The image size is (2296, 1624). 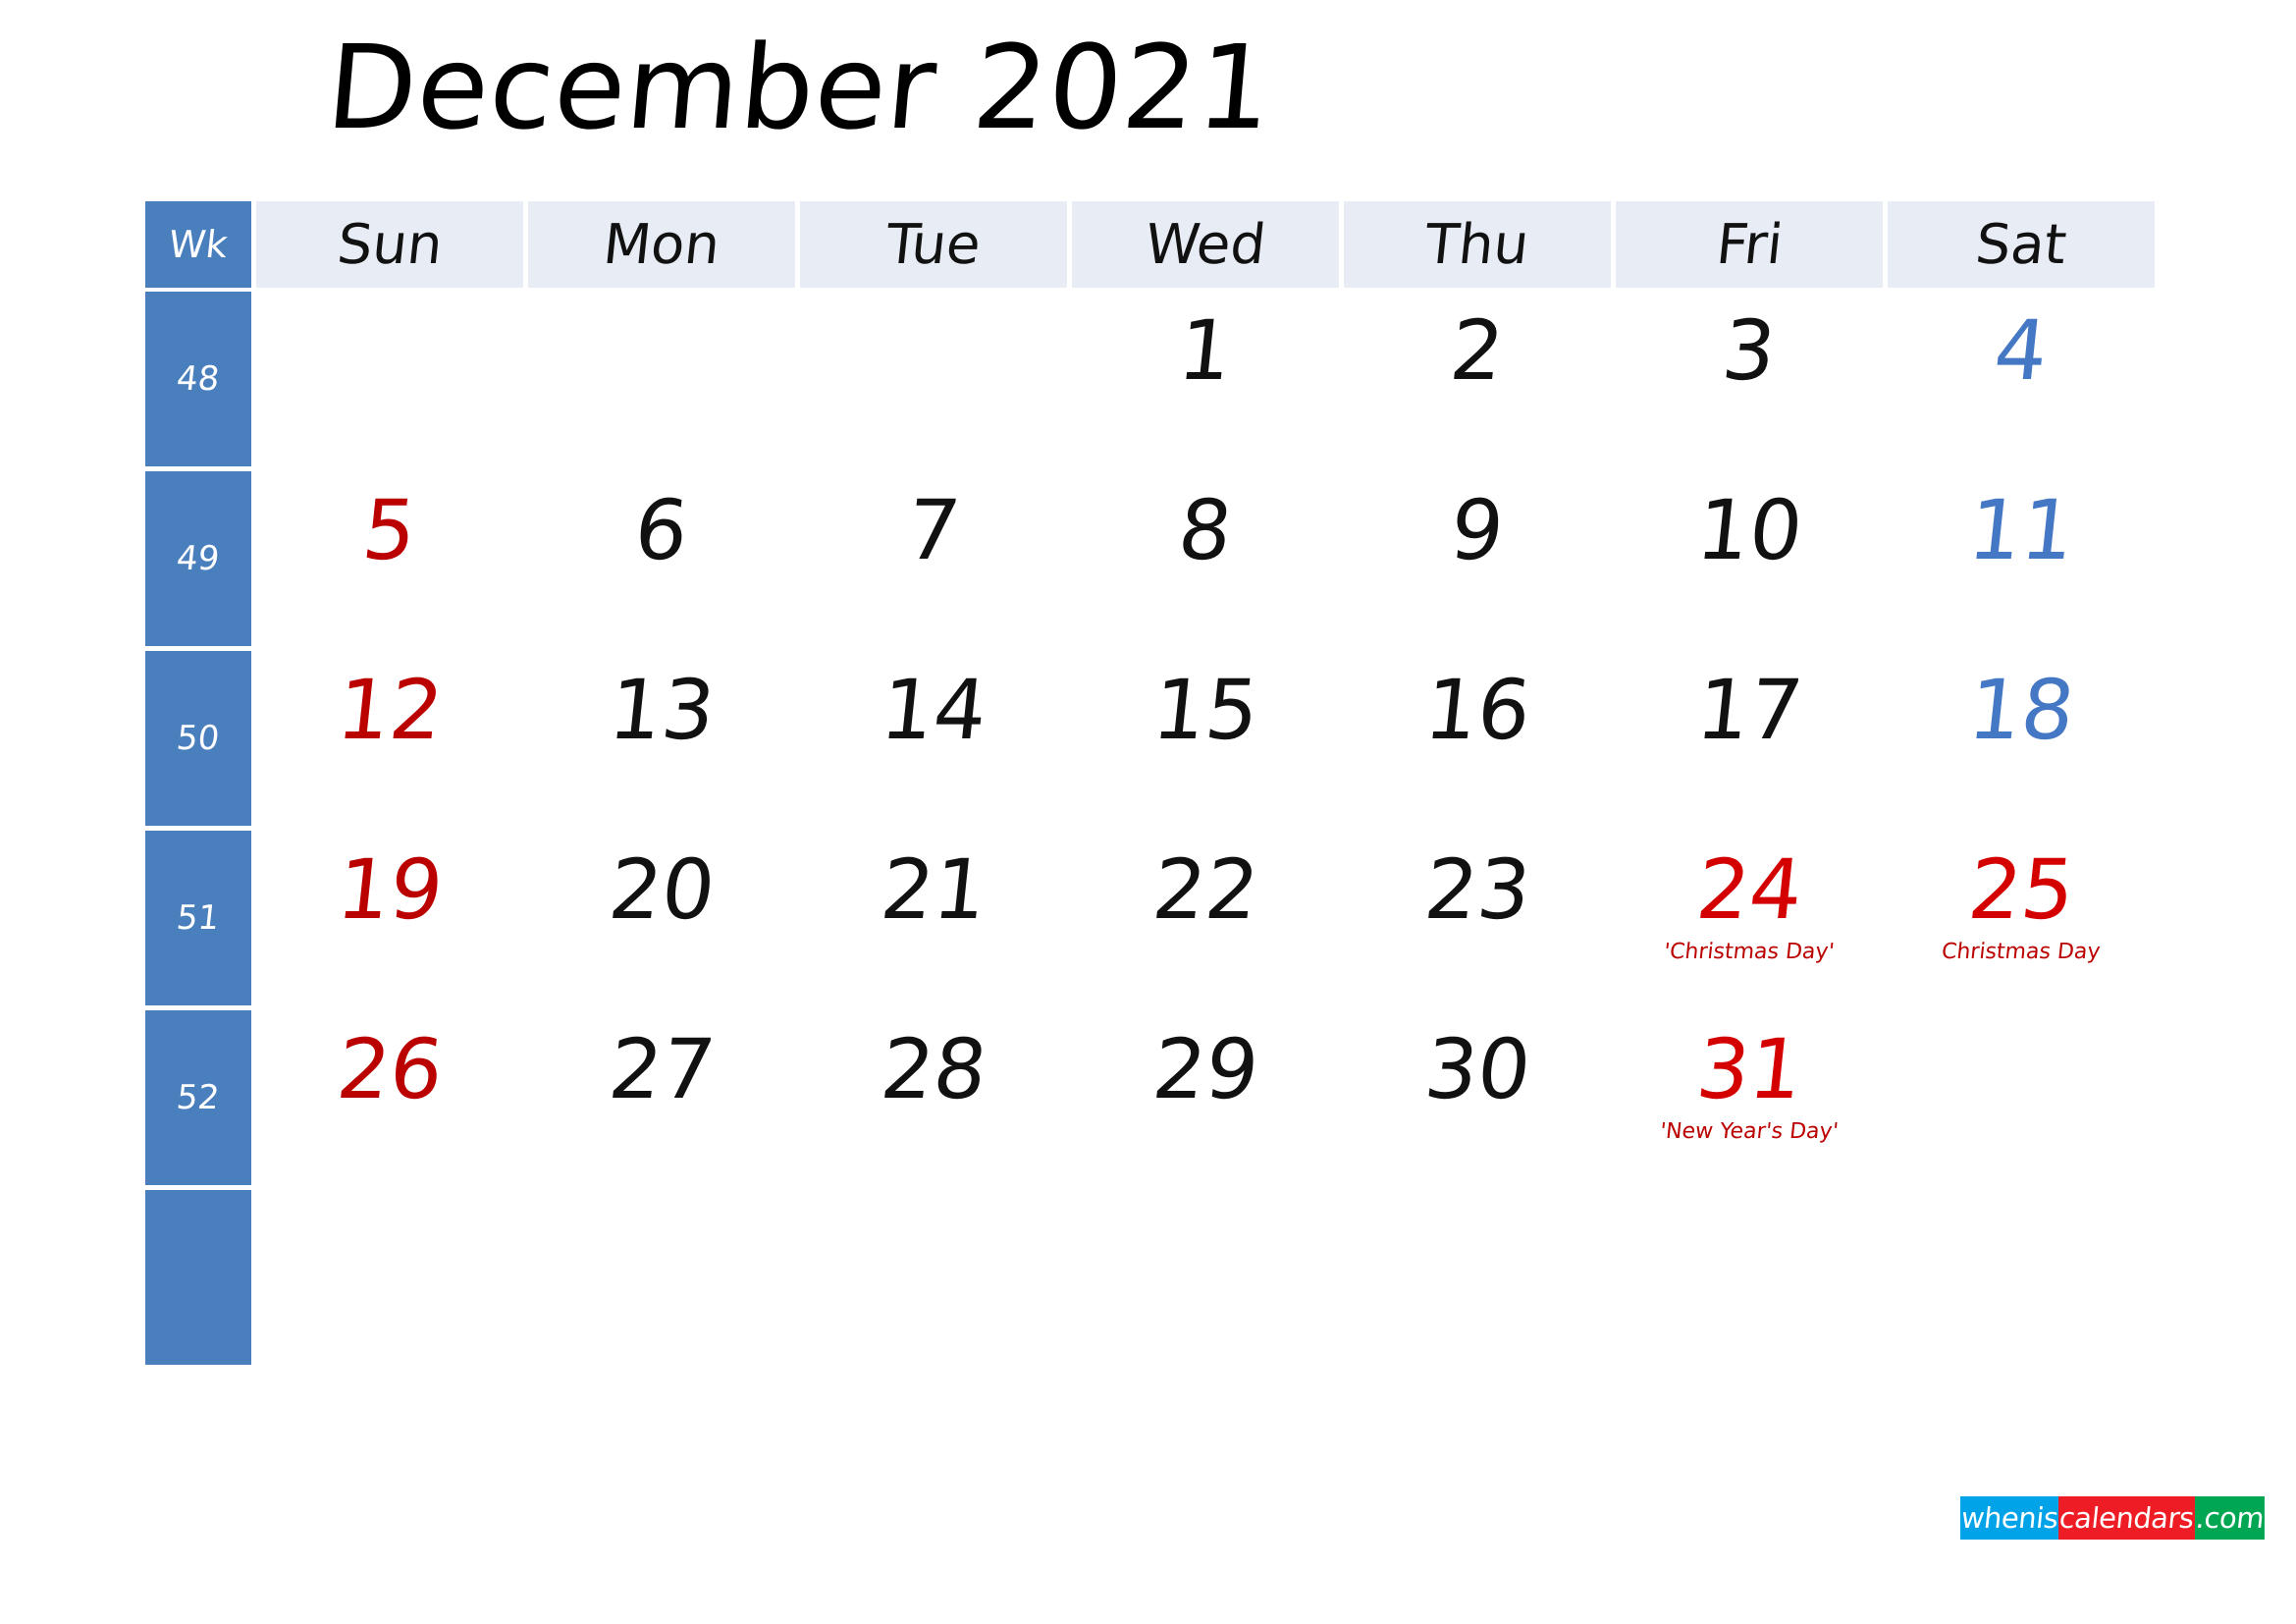 I want to click on day-number: 10, so click(x=1749, y=530).